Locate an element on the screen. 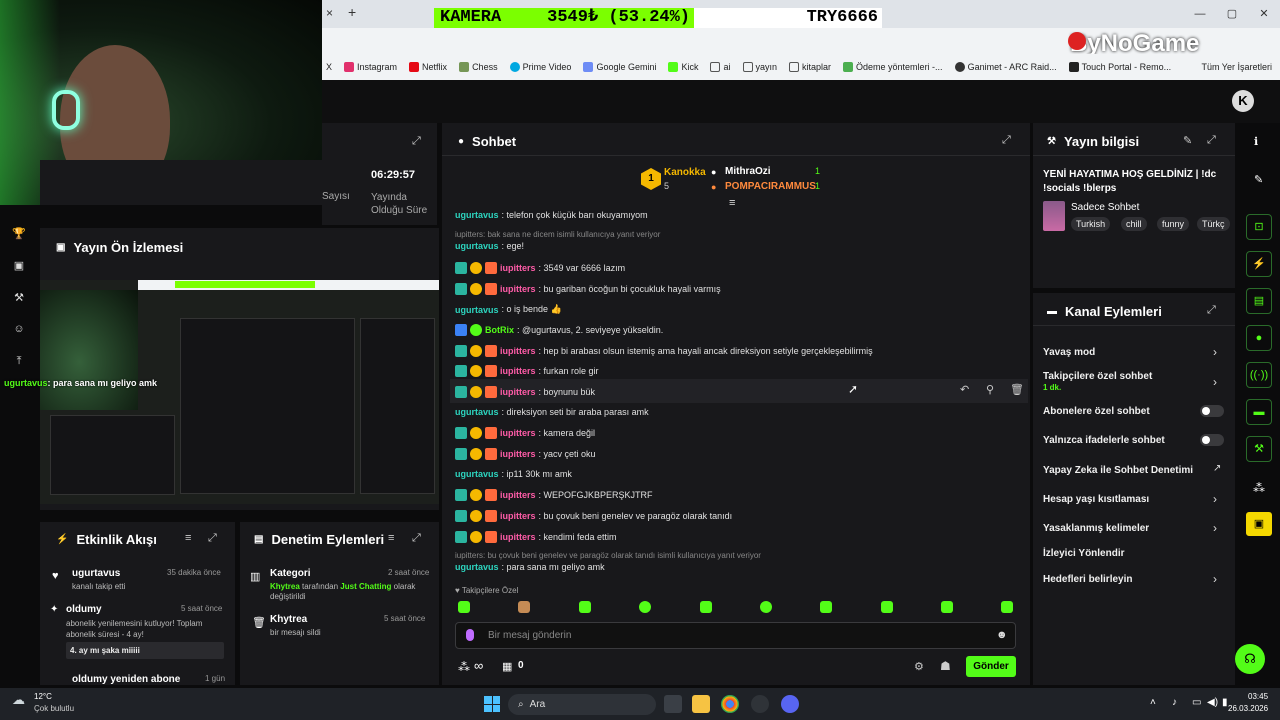  chat-message: ugurtavus: para sana mı geliyo amk is located at coordinates (530, 567).